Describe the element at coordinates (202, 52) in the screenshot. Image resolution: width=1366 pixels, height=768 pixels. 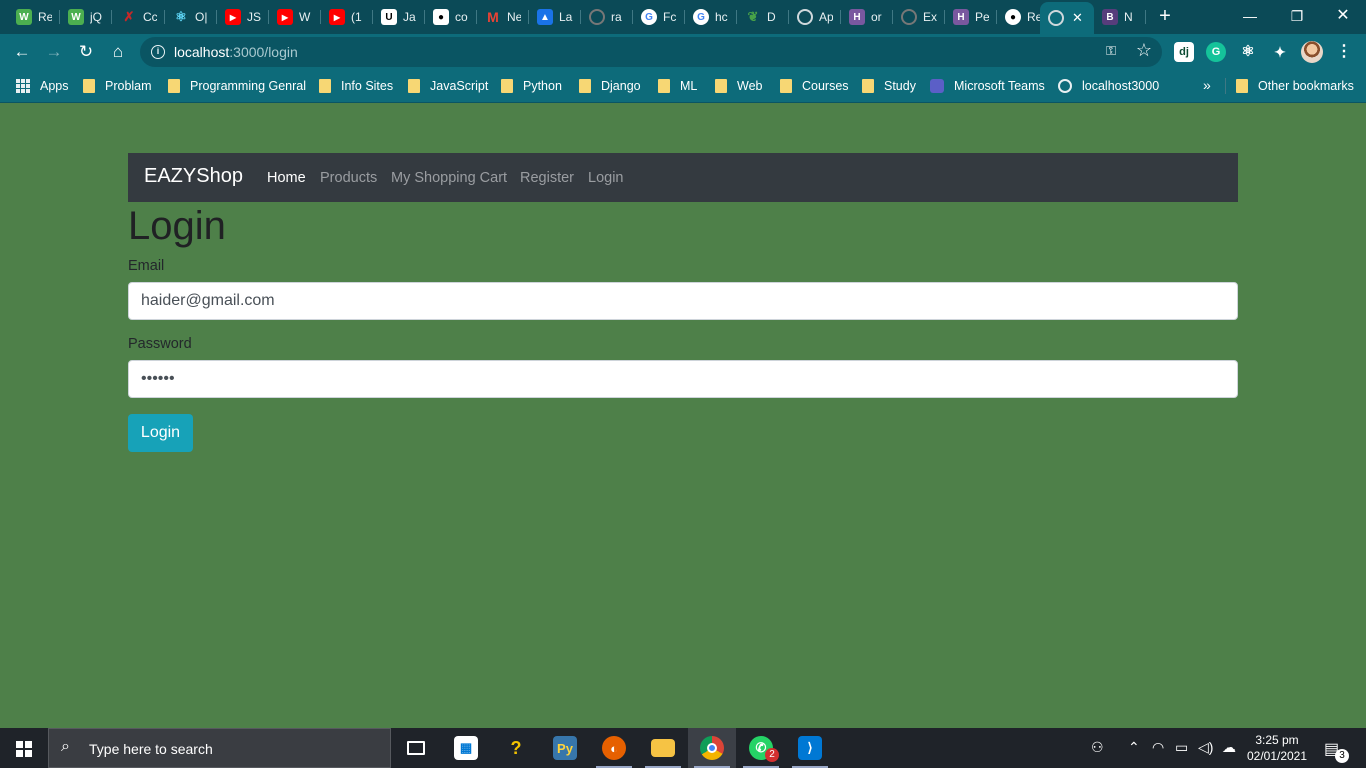
I see `url-host: localhost` at that location.